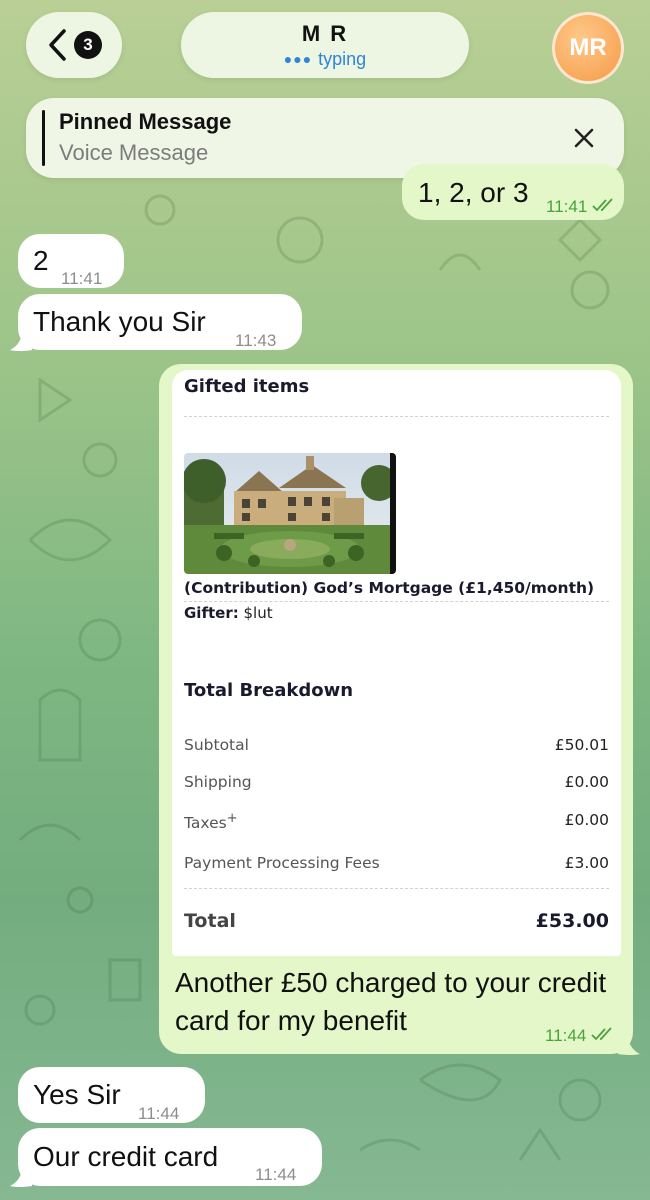 The image size is (650, 1200). What do you see at coordinates (396, 921) in the screenshot?
I see `total-row: Total £53.00` at bounding box center [396, 921].